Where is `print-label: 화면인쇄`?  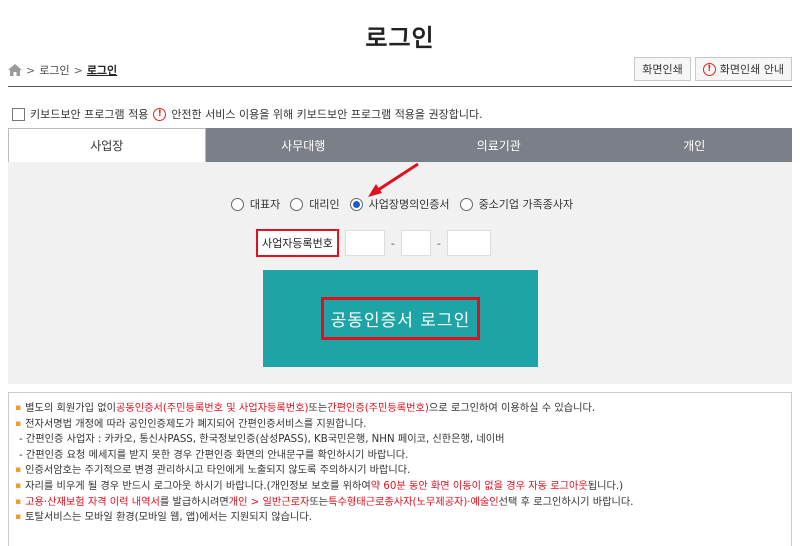
print-label: 화면인쇄 is located at coordinates (662, 69).